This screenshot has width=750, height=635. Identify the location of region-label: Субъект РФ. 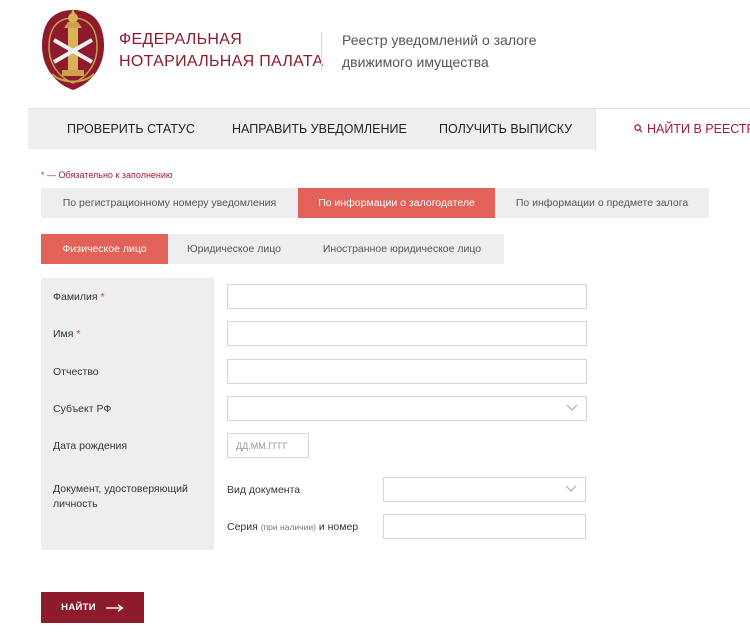
(82, 409).